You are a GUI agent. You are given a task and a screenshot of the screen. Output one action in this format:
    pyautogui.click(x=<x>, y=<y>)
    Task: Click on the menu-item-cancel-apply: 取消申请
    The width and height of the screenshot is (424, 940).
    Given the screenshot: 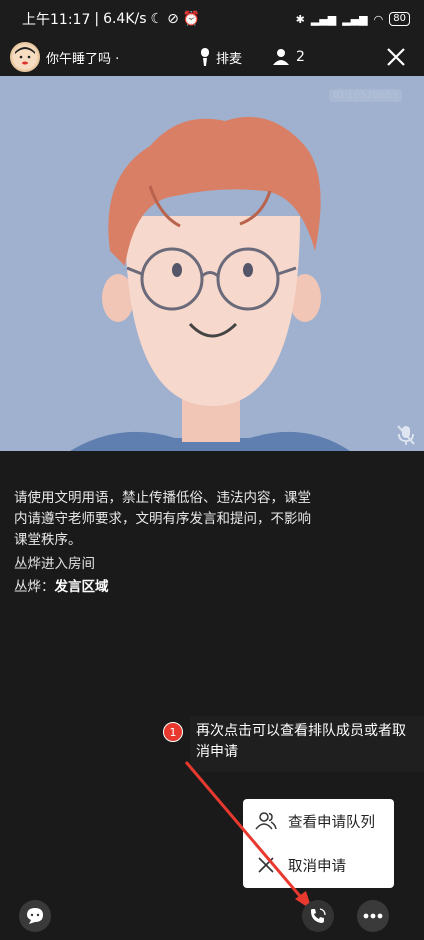 What is the action you would take?
    pyautogui.click(x=318, y=865)
    